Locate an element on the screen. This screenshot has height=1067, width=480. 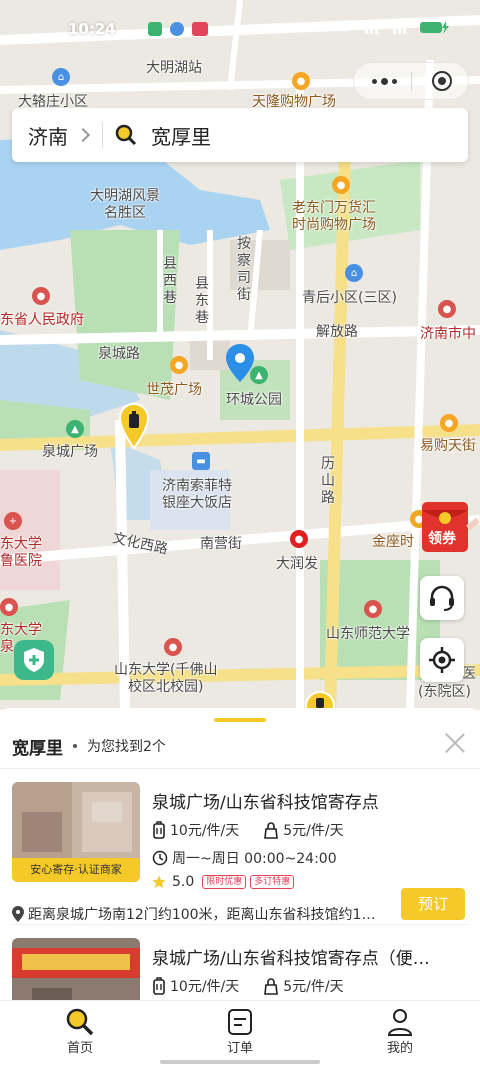
sheet-title: 宽厚里 is located at coordinates (37, 748).